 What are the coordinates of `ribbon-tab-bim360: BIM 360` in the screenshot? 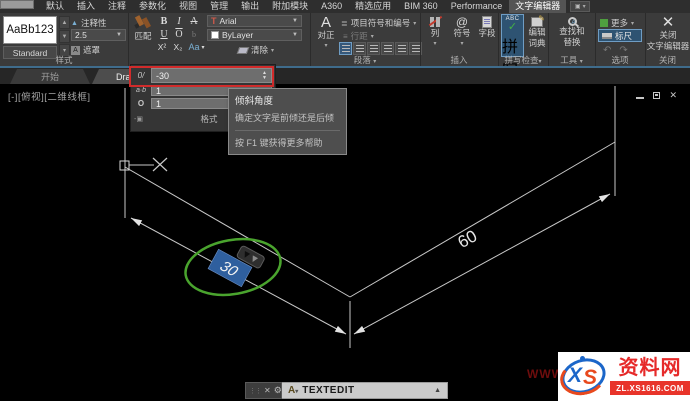 It's located at (421, 6).